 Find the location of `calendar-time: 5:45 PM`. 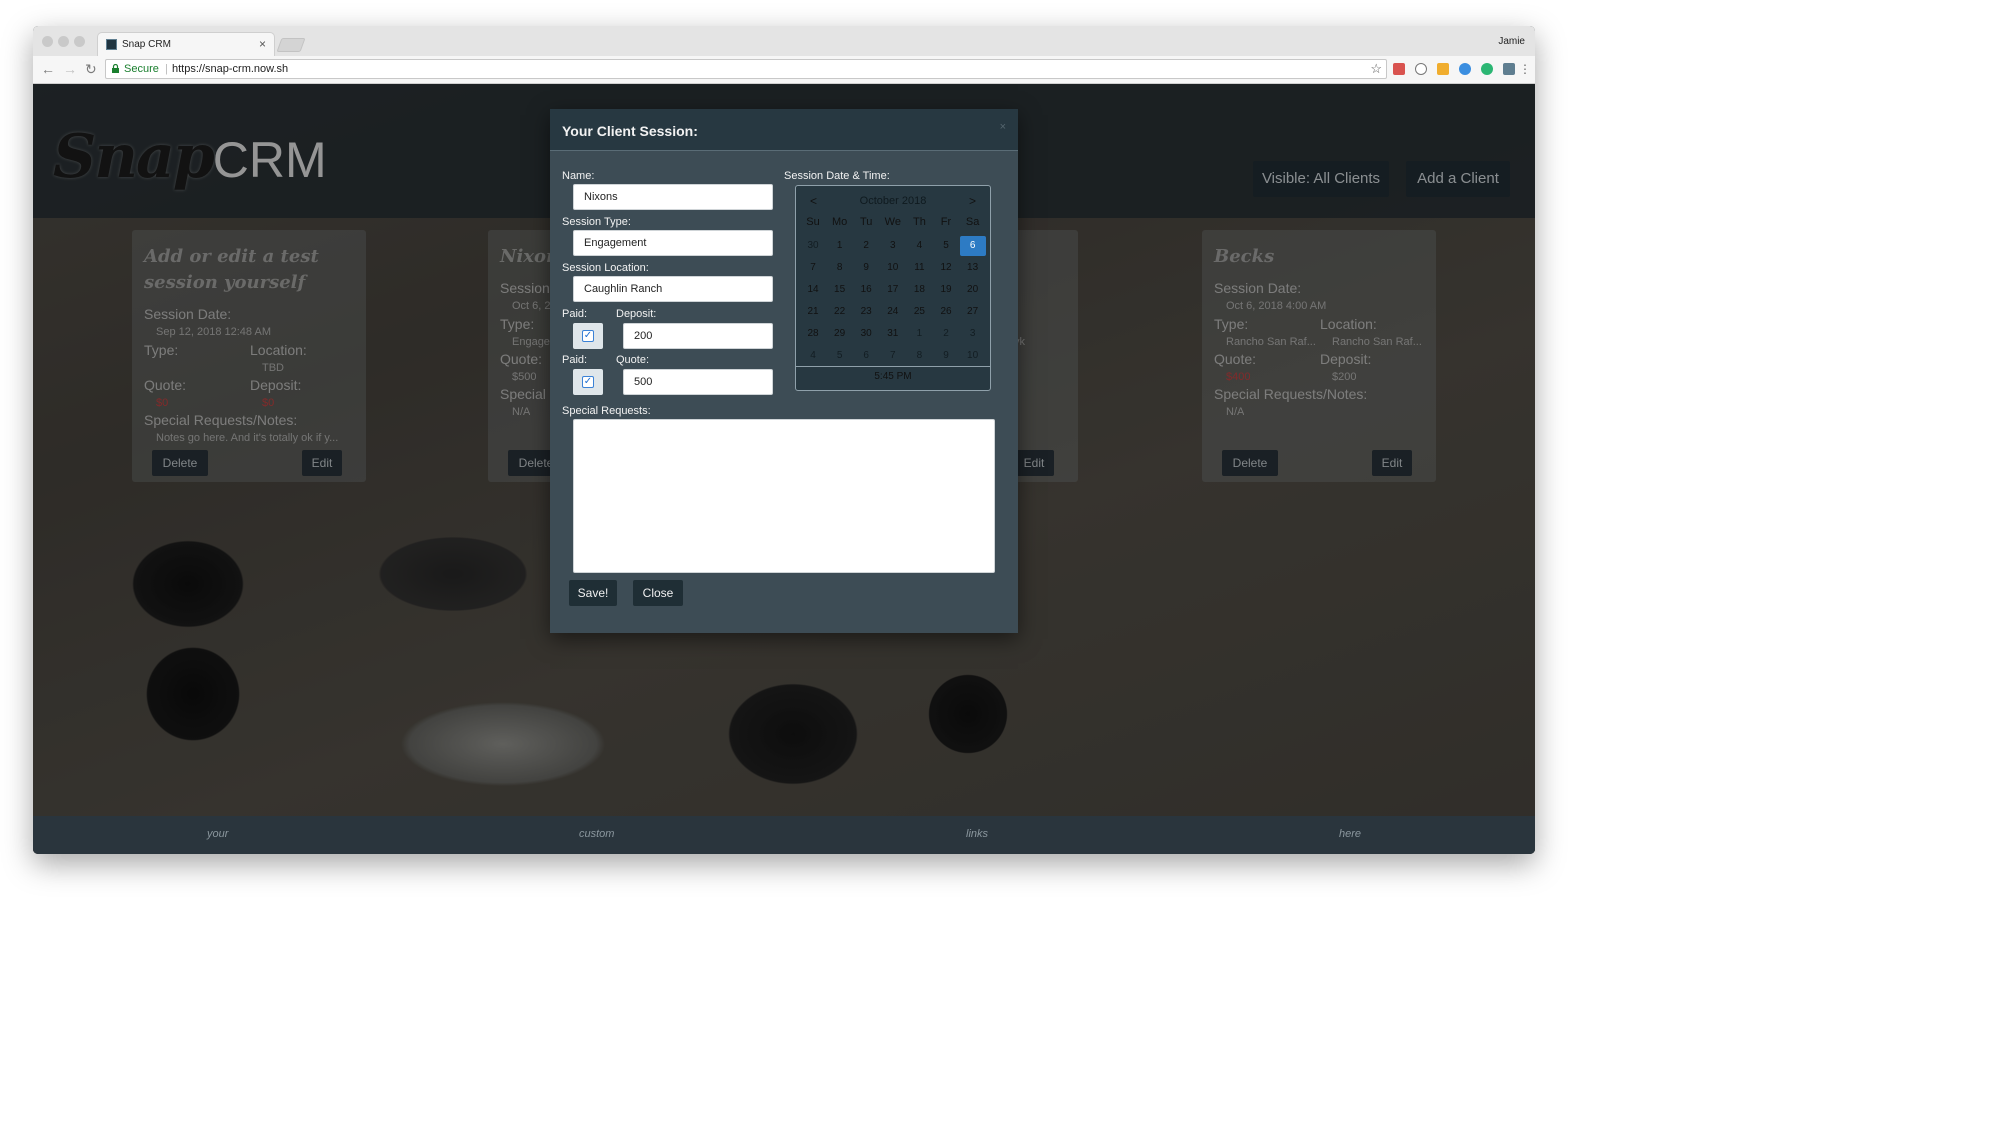

calendar-time: 5:45 PM is located at coordinates (893, 377).